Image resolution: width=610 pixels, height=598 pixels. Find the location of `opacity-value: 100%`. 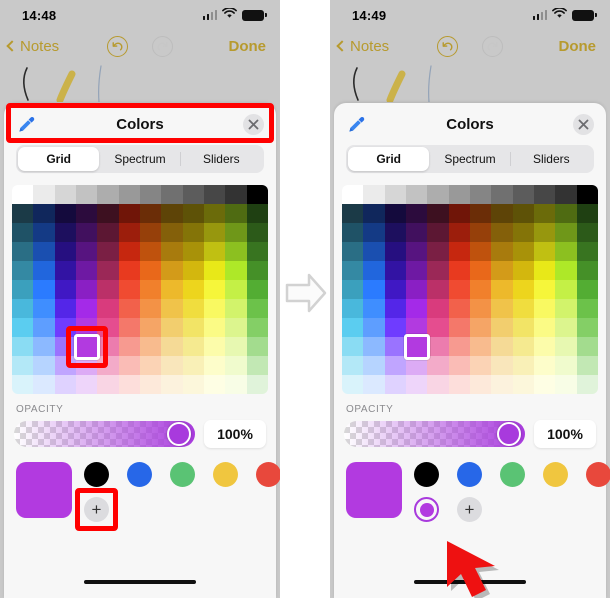

opacity-value: 100% is located at coordinates (235, 434).